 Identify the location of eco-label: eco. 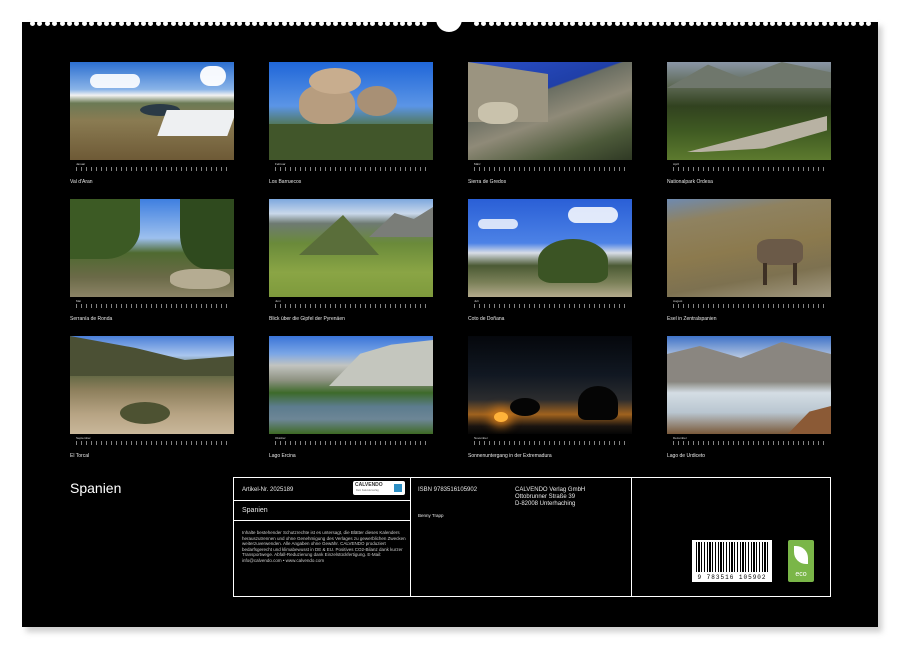
(801, 574).